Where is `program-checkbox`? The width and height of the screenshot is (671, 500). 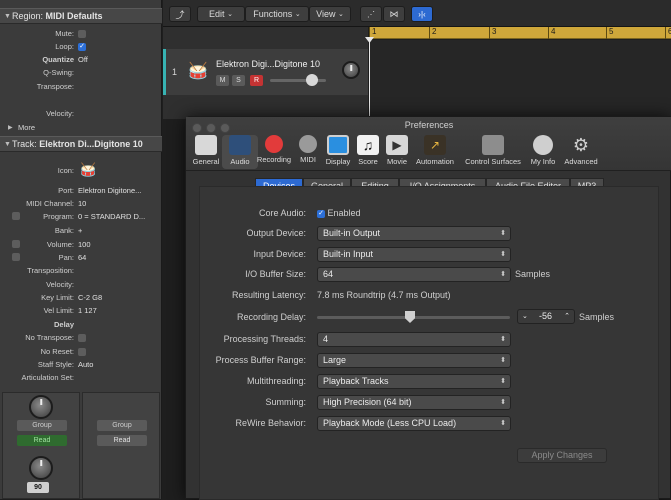 program-checkbox is located at coordinates (16, 216).